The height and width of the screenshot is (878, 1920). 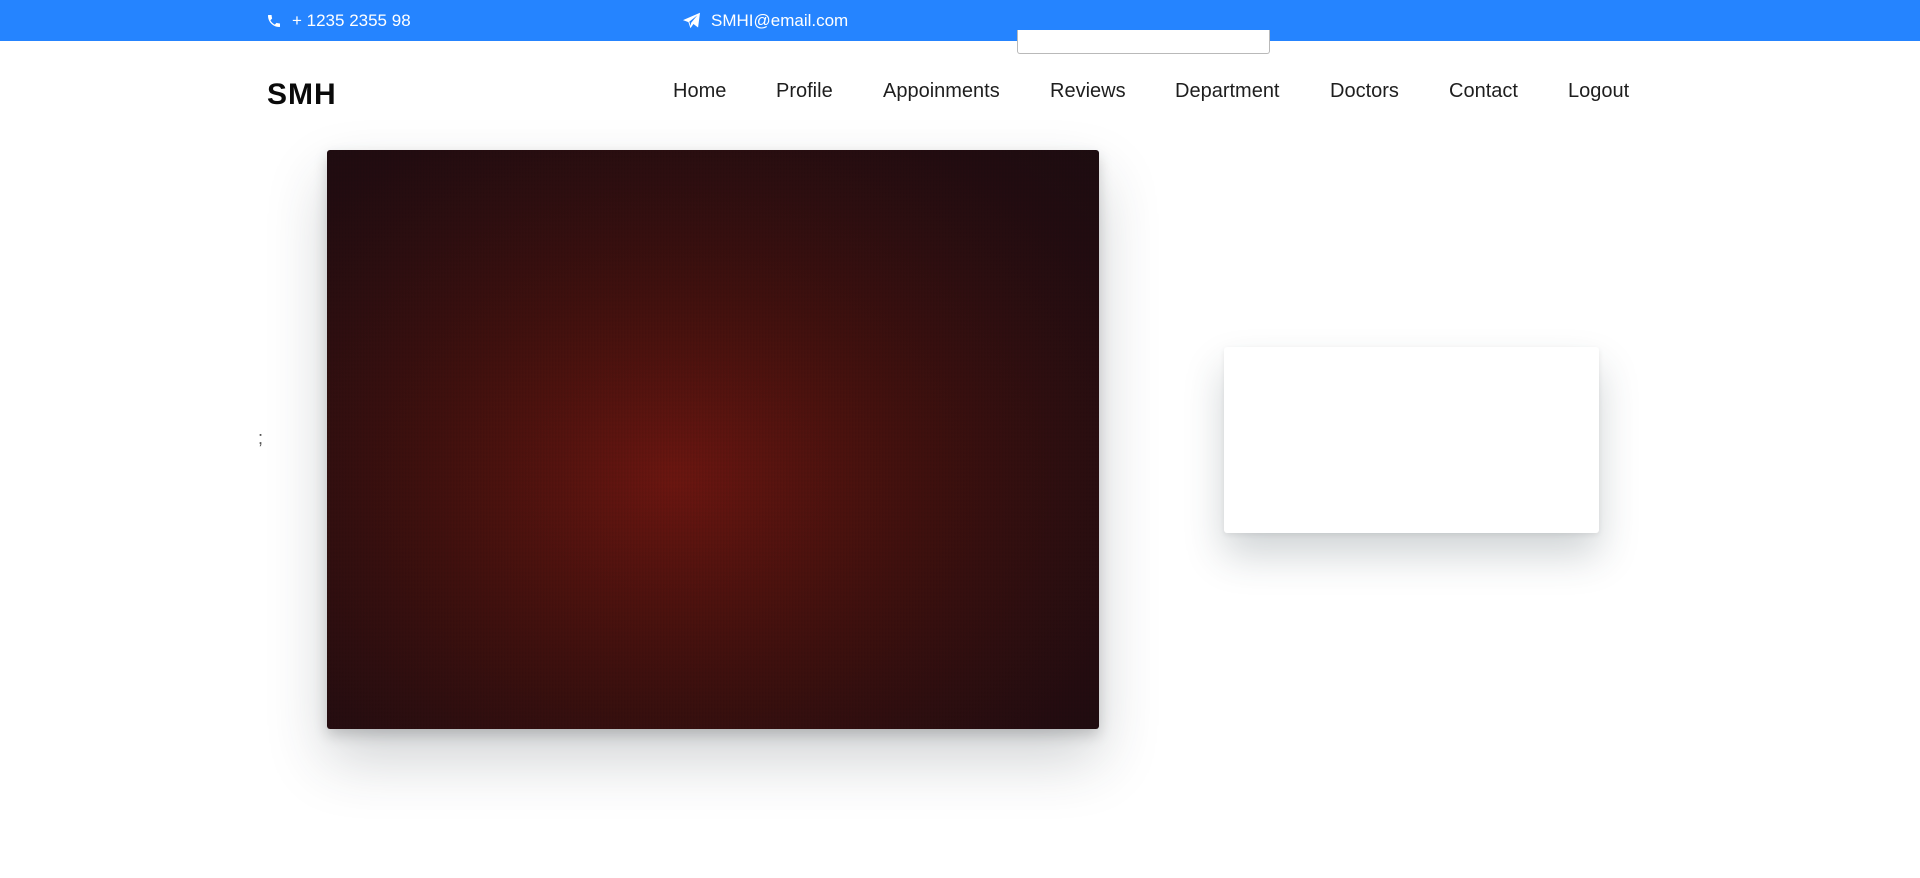 What do you see at coordinates (261, 438) in the screenshot?
I see `stray-text: ;` at bounding box center [261, 438].